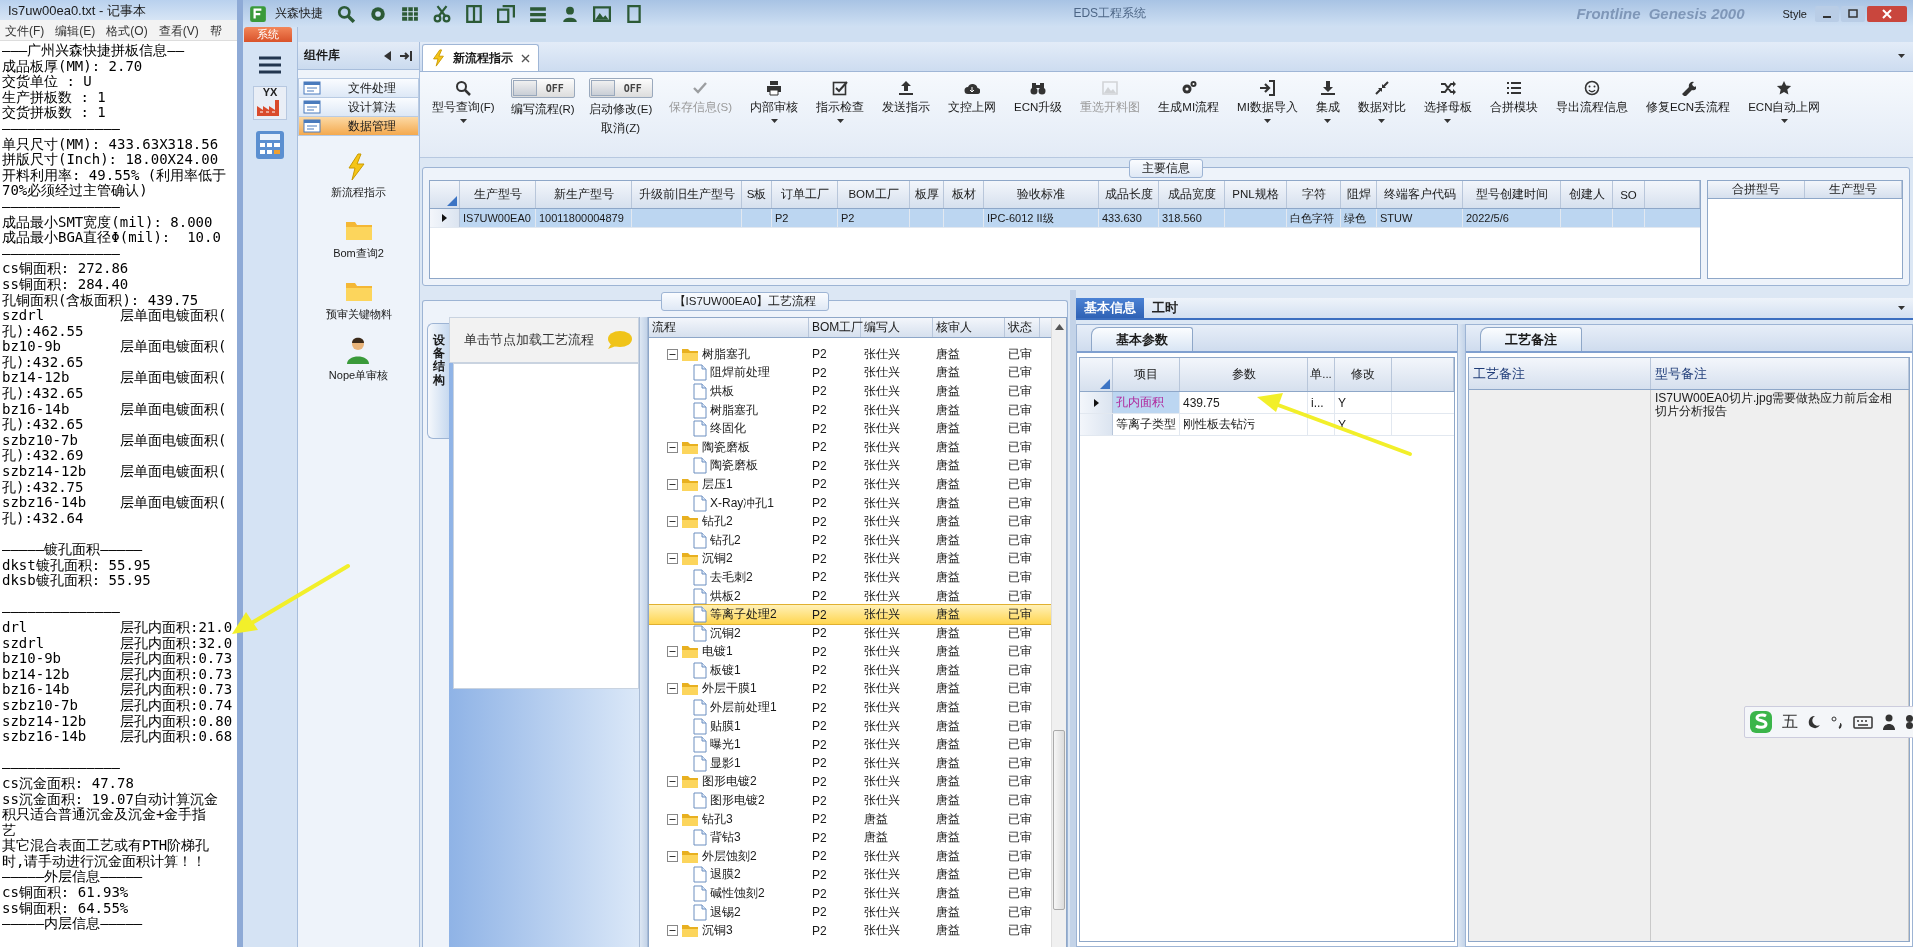  What do you see at coordinates (850, 373) in the screenshot?
I see `tree-row: 阻焊前处理 P2 张仕兴 唐益 已审` at bounding box center [850, 373].